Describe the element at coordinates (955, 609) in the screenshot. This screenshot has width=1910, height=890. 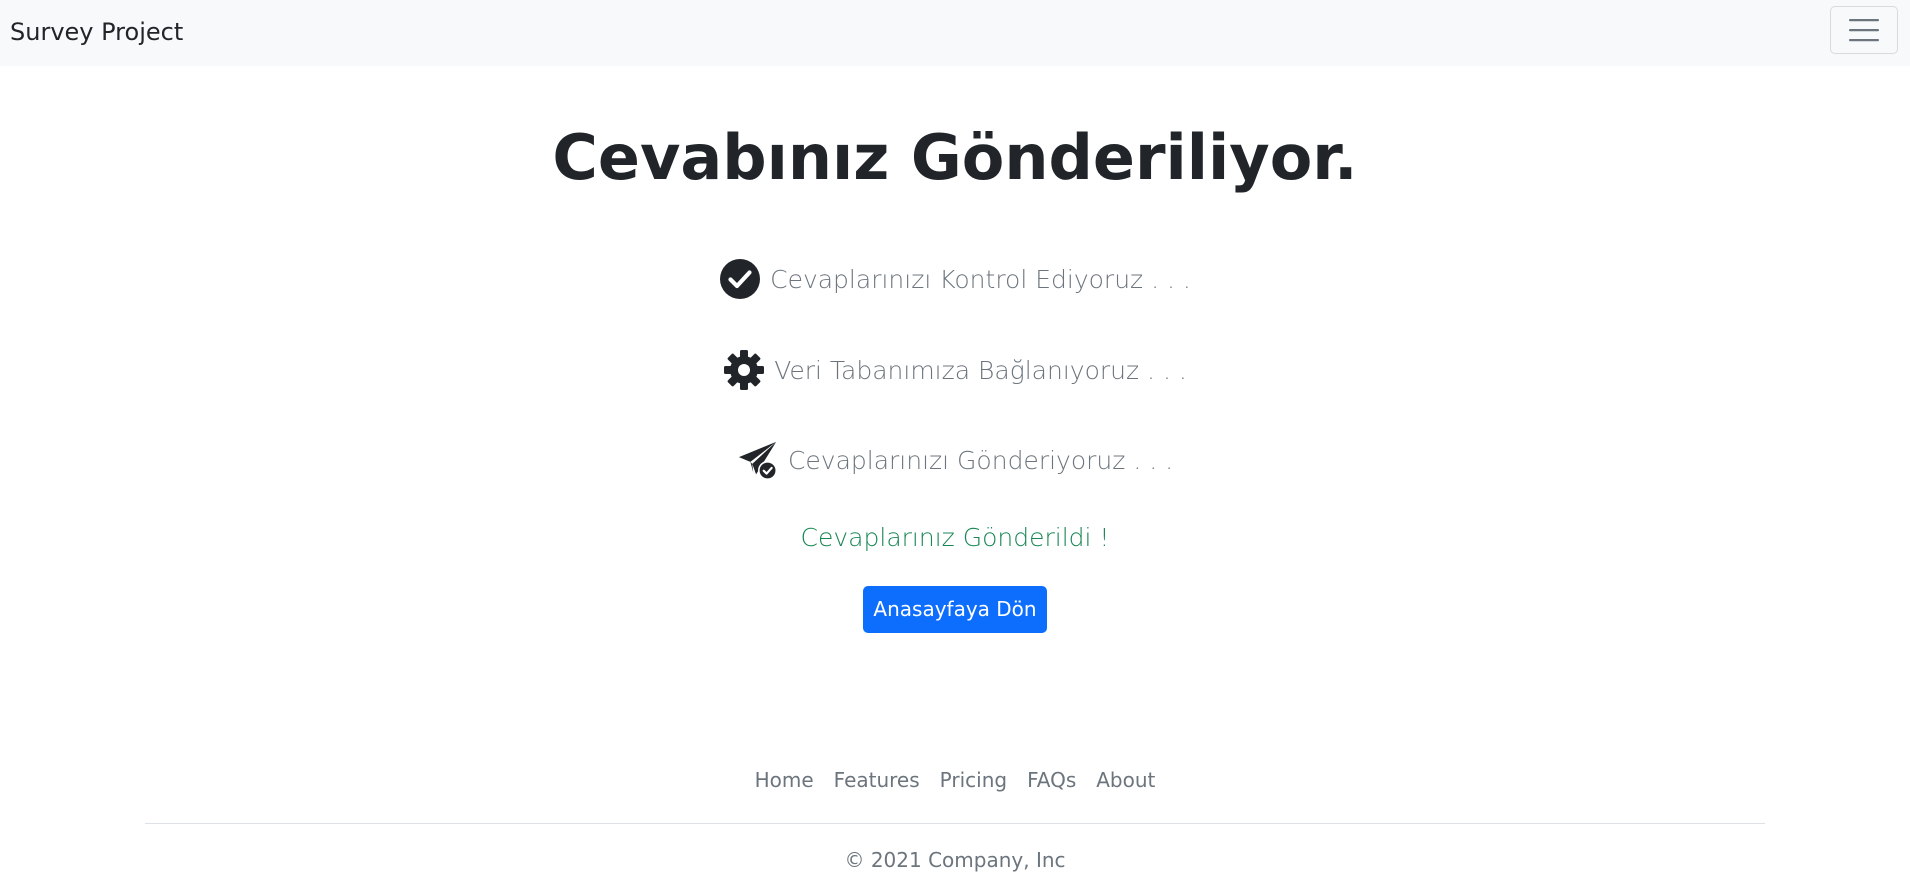
I see `home-button: Anasayfaya Dön` at that location.